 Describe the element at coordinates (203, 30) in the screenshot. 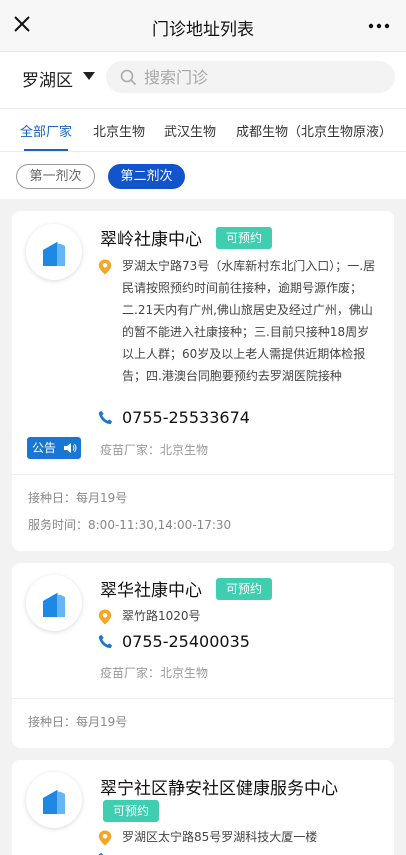

I see `page-title: 门诊地址列表` at that location.